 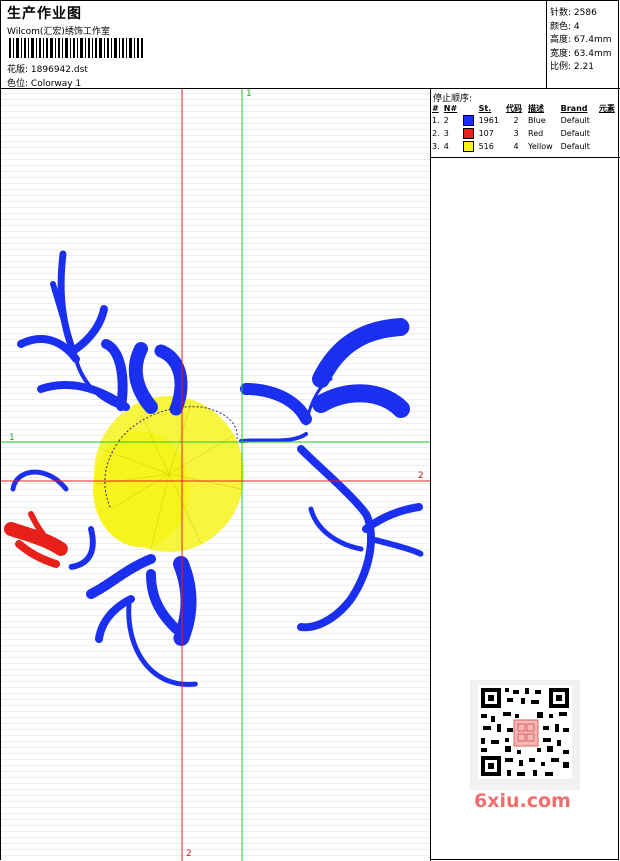 What do you see at coordinates (56, 84) in the screenshot?
I see `colorway-value: Colorway 1` at bounding box center [56, 84].